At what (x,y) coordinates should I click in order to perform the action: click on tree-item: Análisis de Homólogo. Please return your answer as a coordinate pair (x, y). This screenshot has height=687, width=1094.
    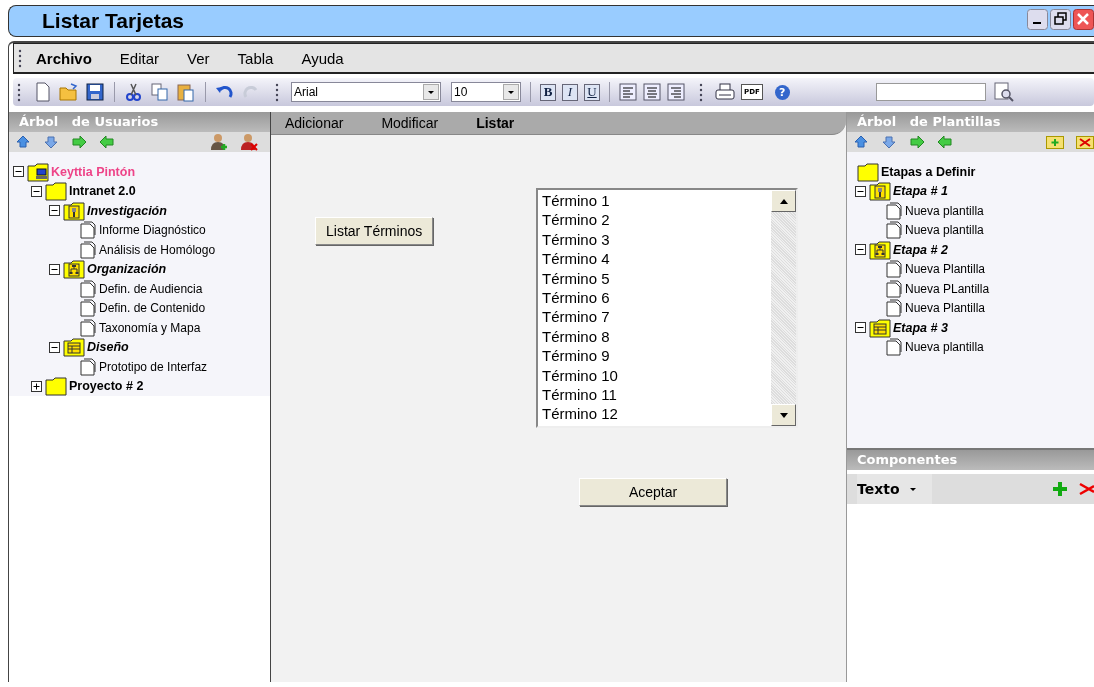
    Looking at the image, I should click on (157, 249).